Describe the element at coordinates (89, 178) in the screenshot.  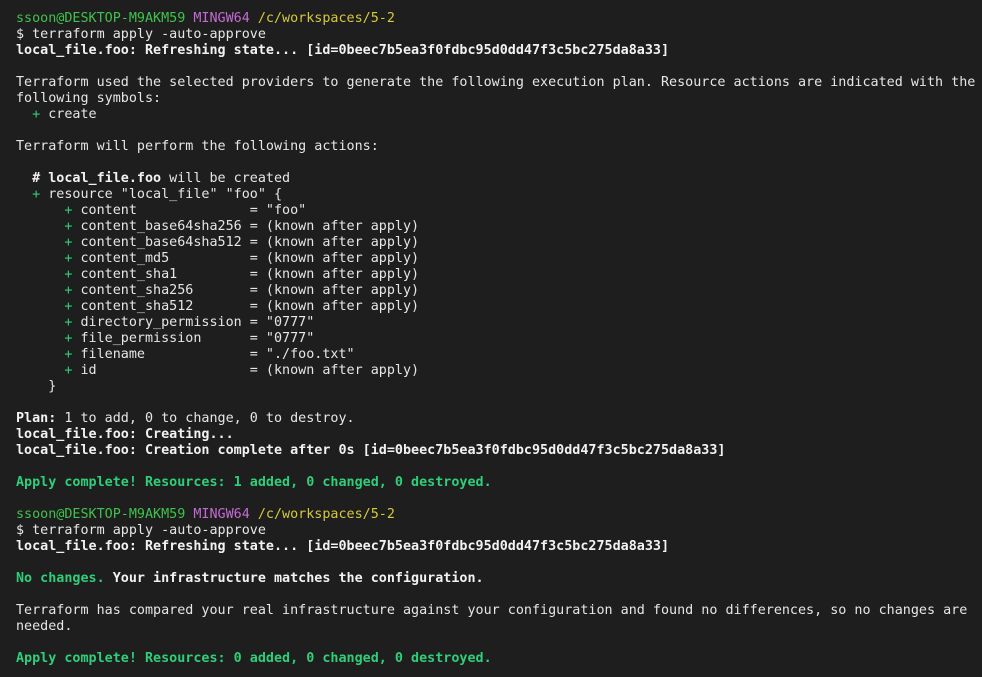
I see `text-segment: # local_file.foo` at that location.